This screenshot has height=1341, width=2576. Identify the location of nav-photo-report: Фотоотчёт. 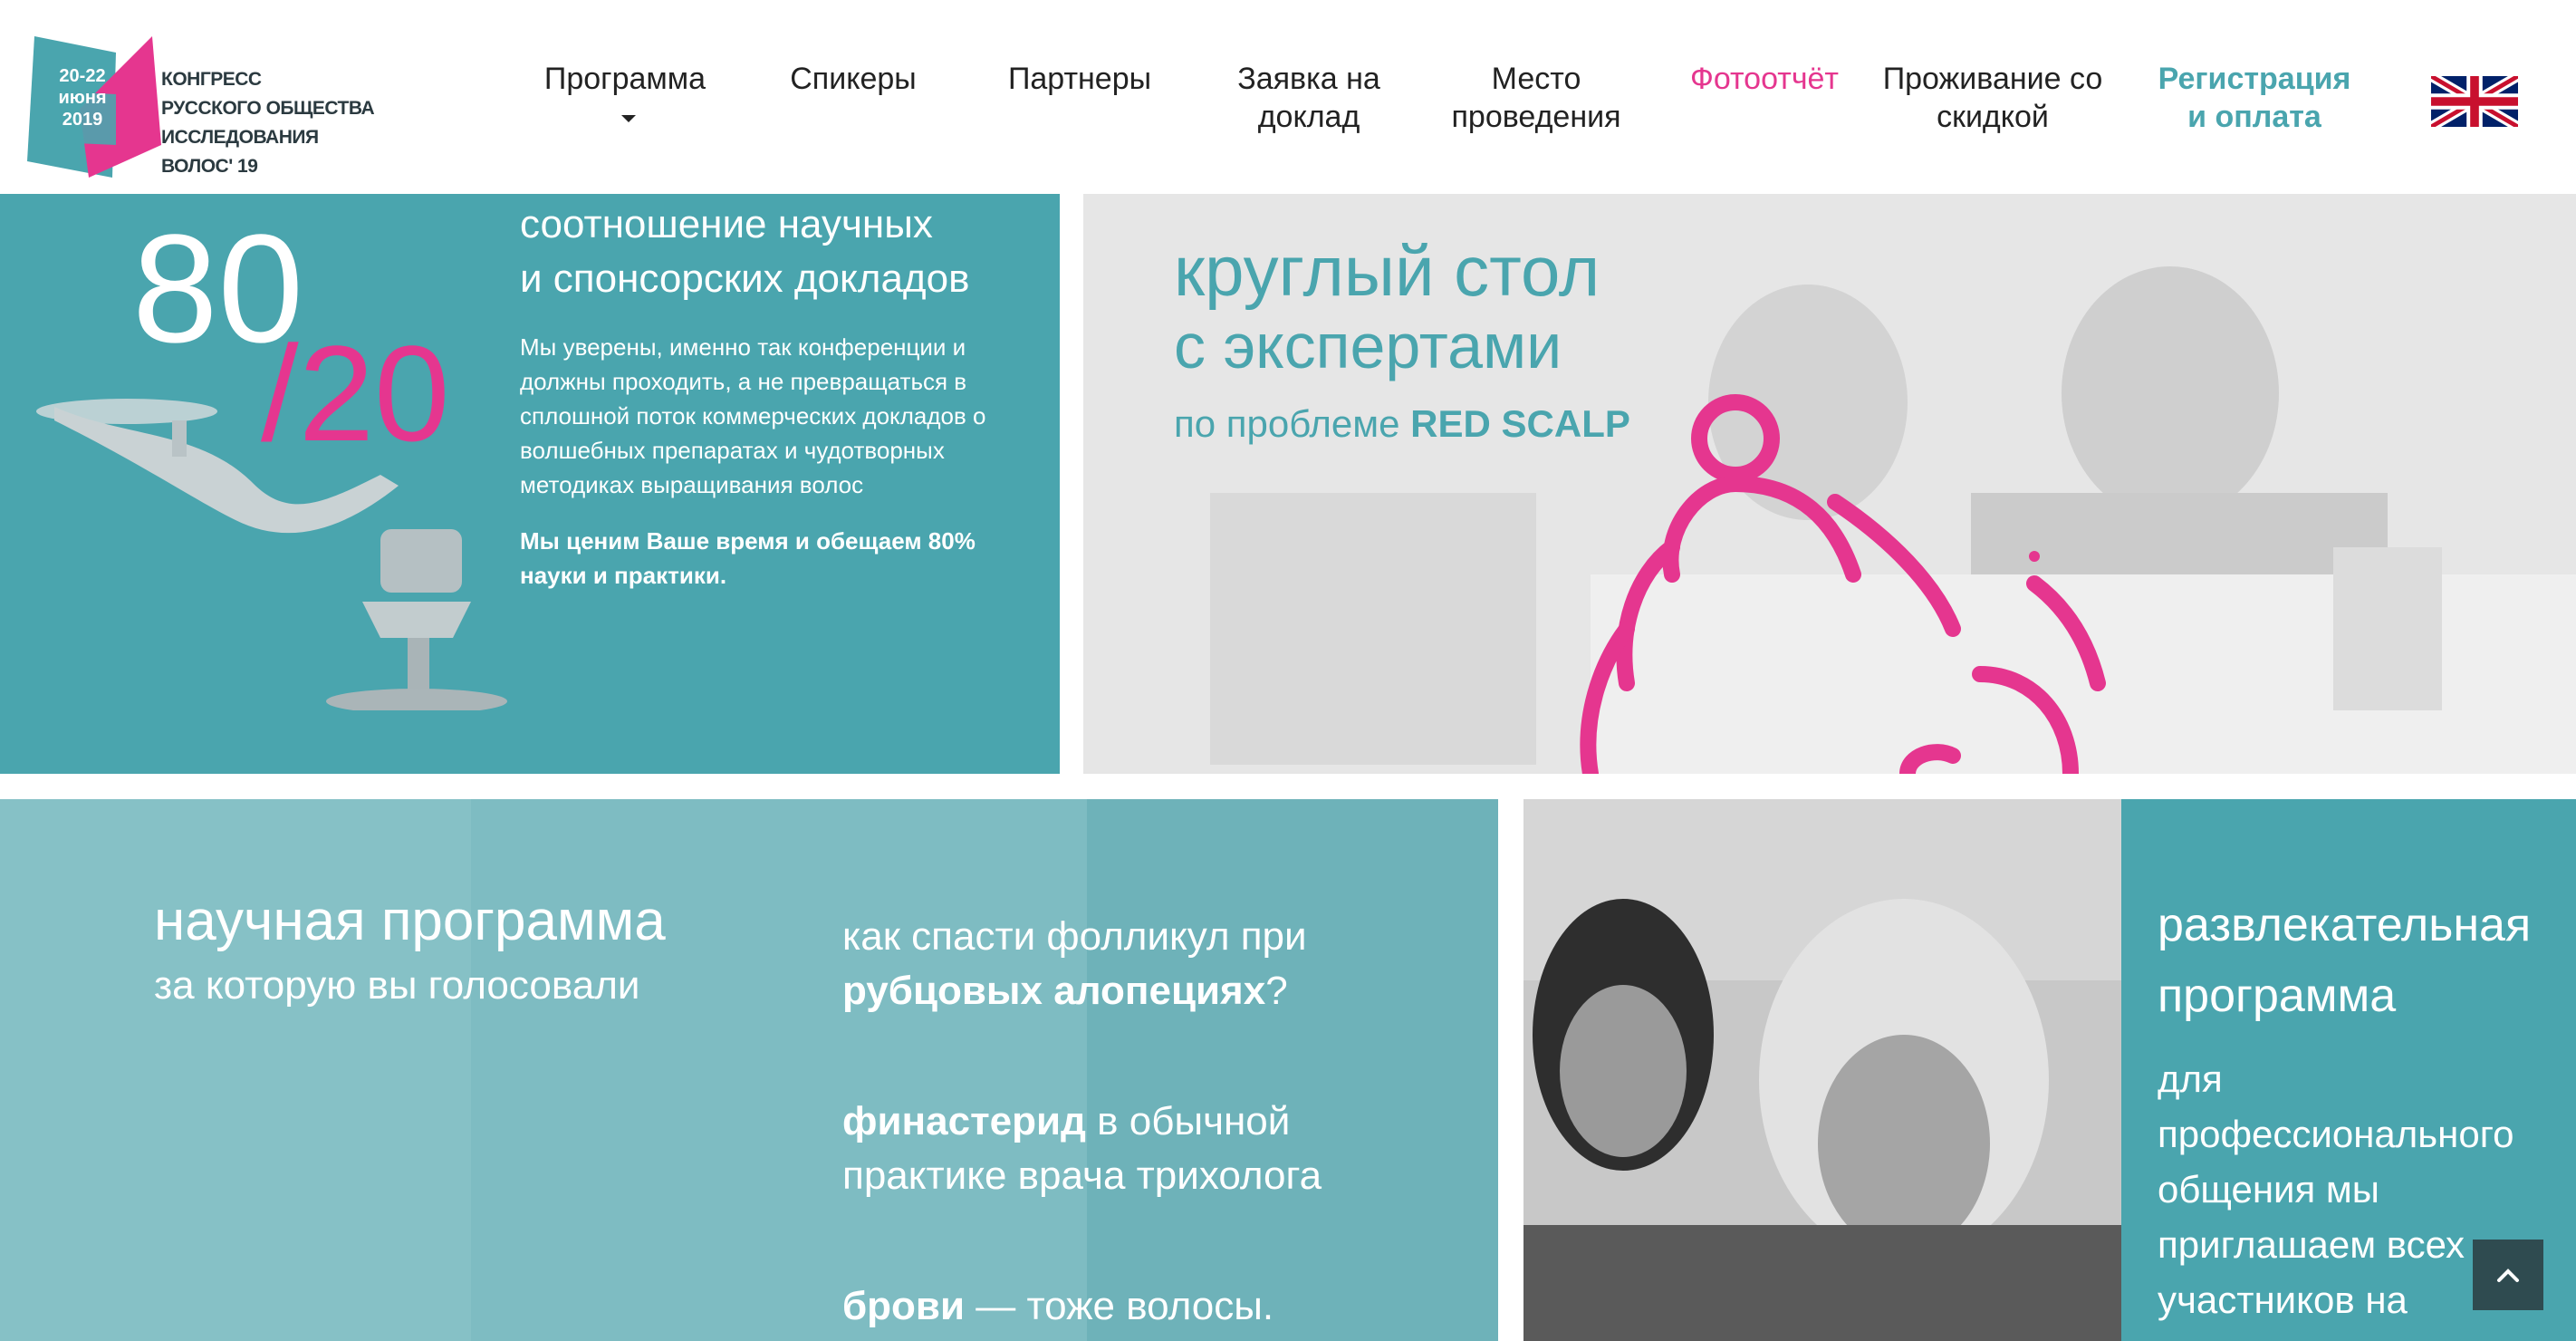
(1764, 79).